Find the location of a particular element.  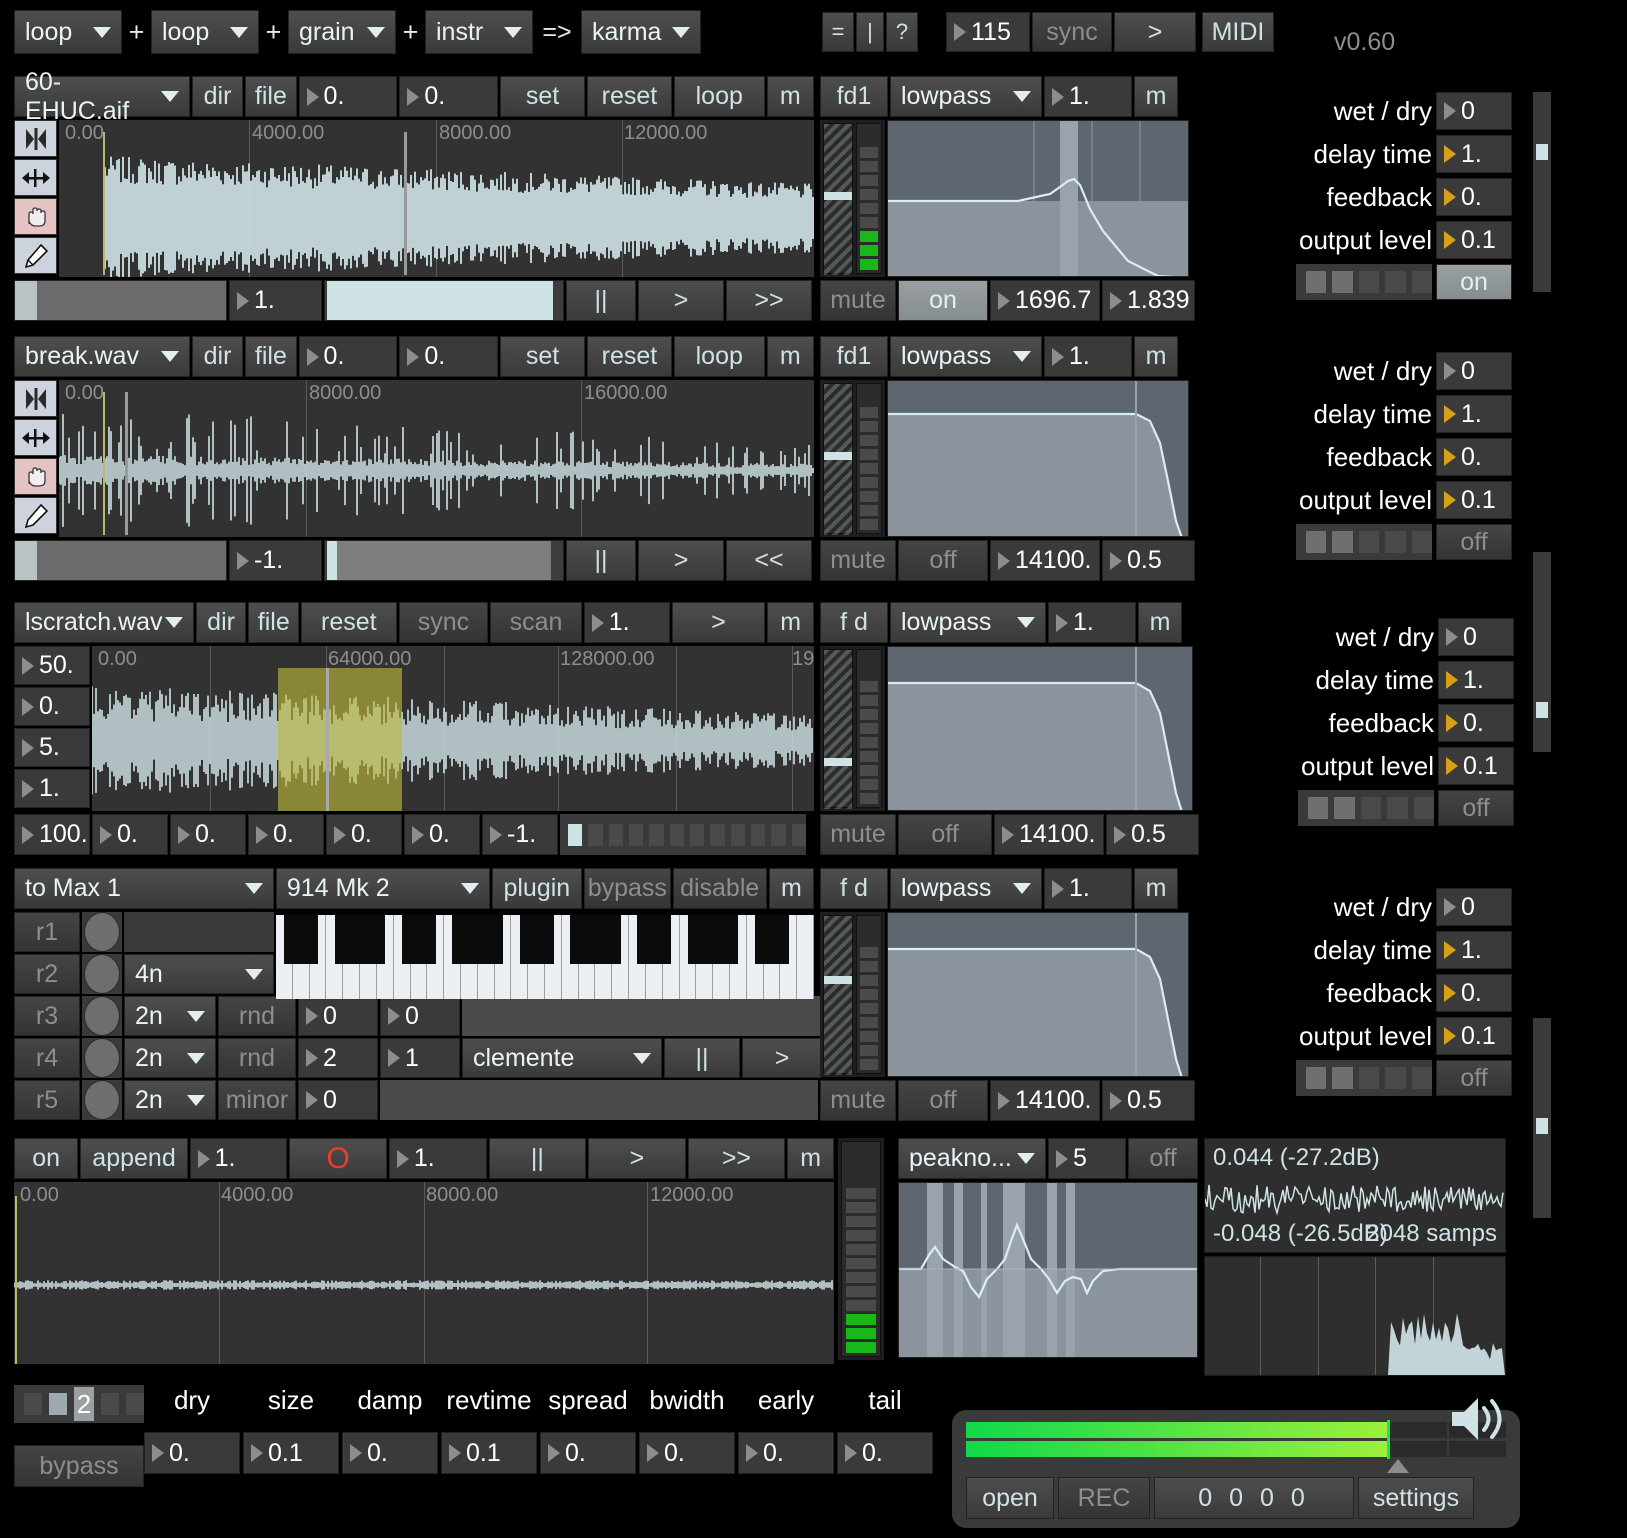

grain-mute-button: mute is located at coordinates (858, 834).